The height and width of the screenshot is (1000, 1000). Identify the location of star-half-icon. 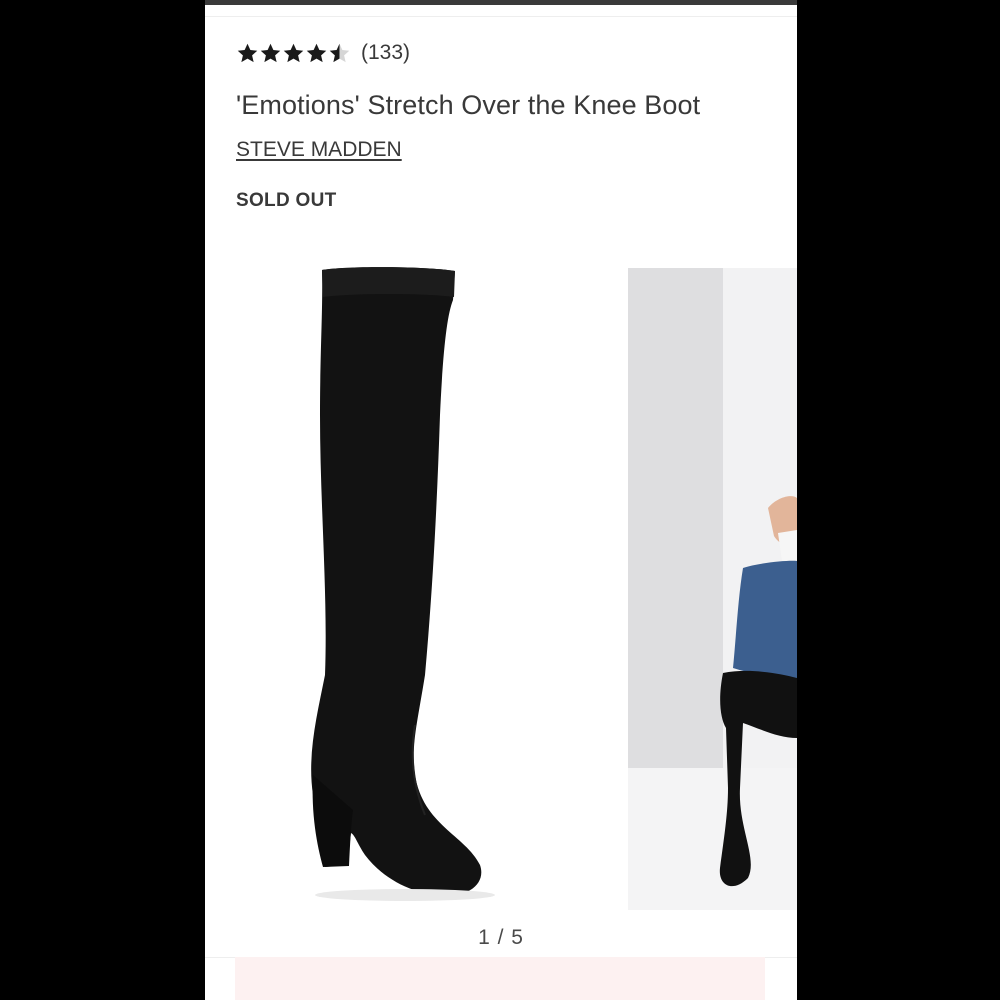
(339, 52).